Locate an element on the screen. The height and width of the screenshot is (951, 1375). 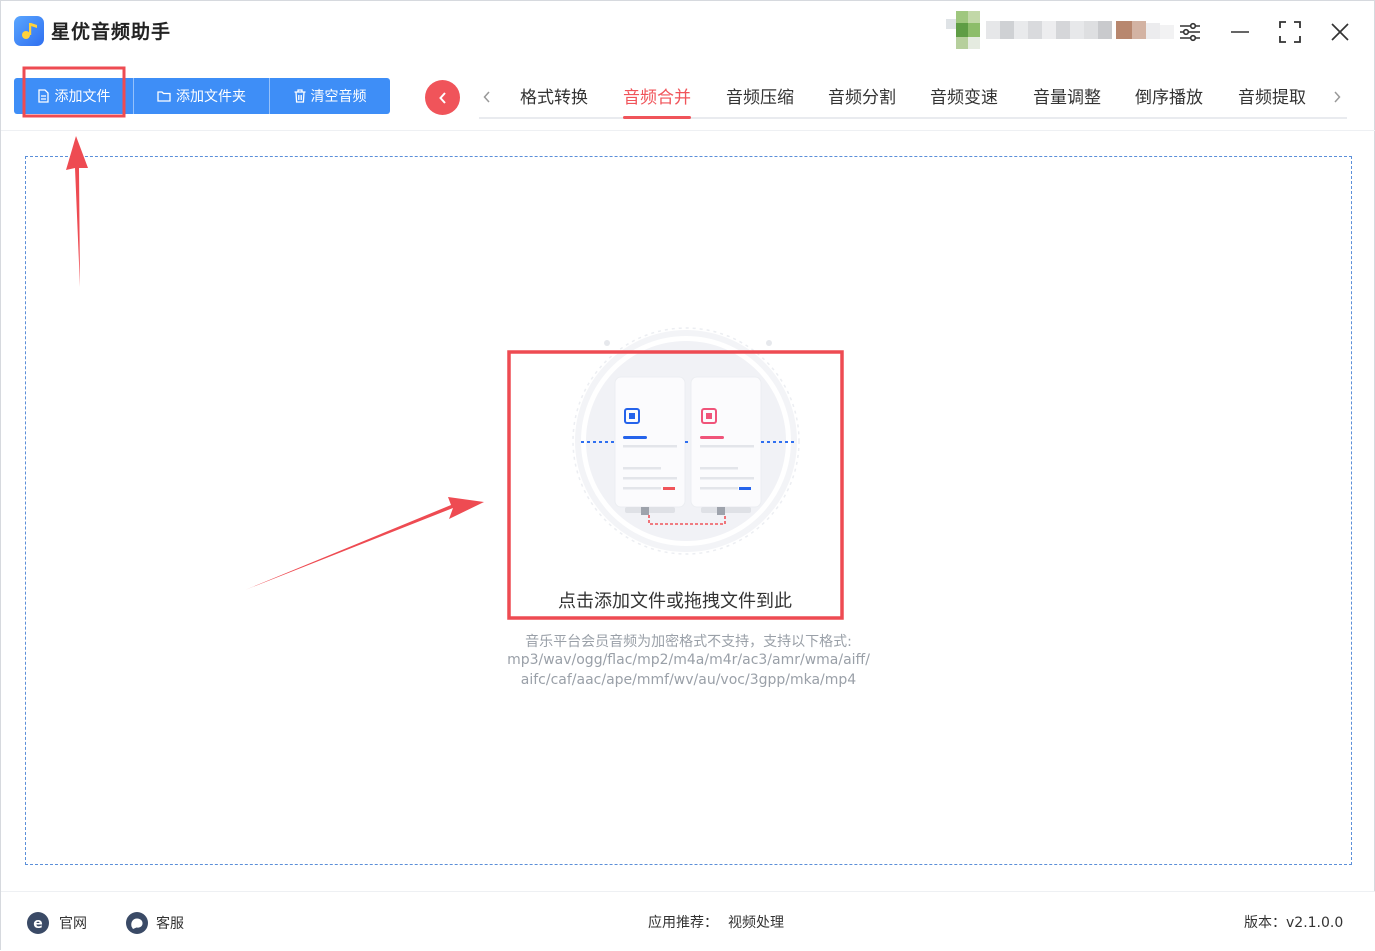
svg-text: e is located at coordinates (38, 924).